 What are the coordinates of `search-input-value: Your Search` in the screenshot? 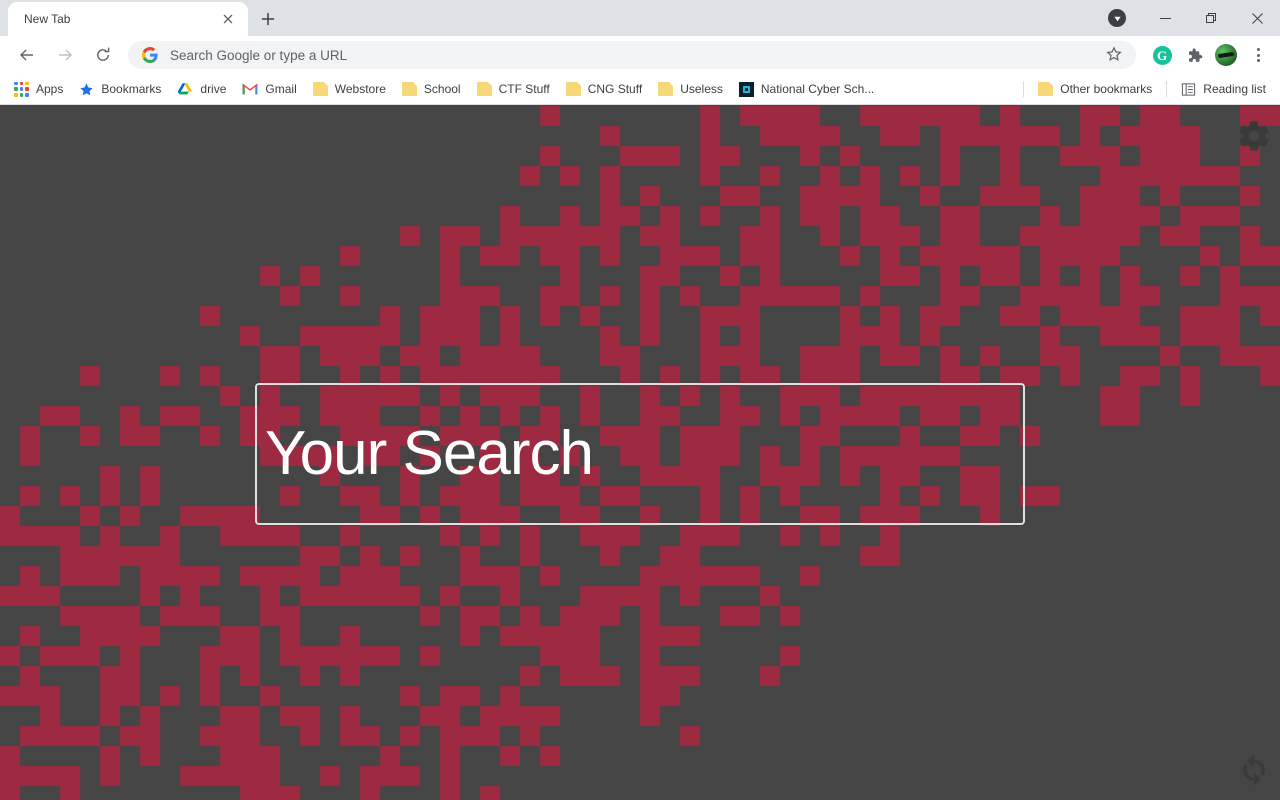 It's located at (429, 453).